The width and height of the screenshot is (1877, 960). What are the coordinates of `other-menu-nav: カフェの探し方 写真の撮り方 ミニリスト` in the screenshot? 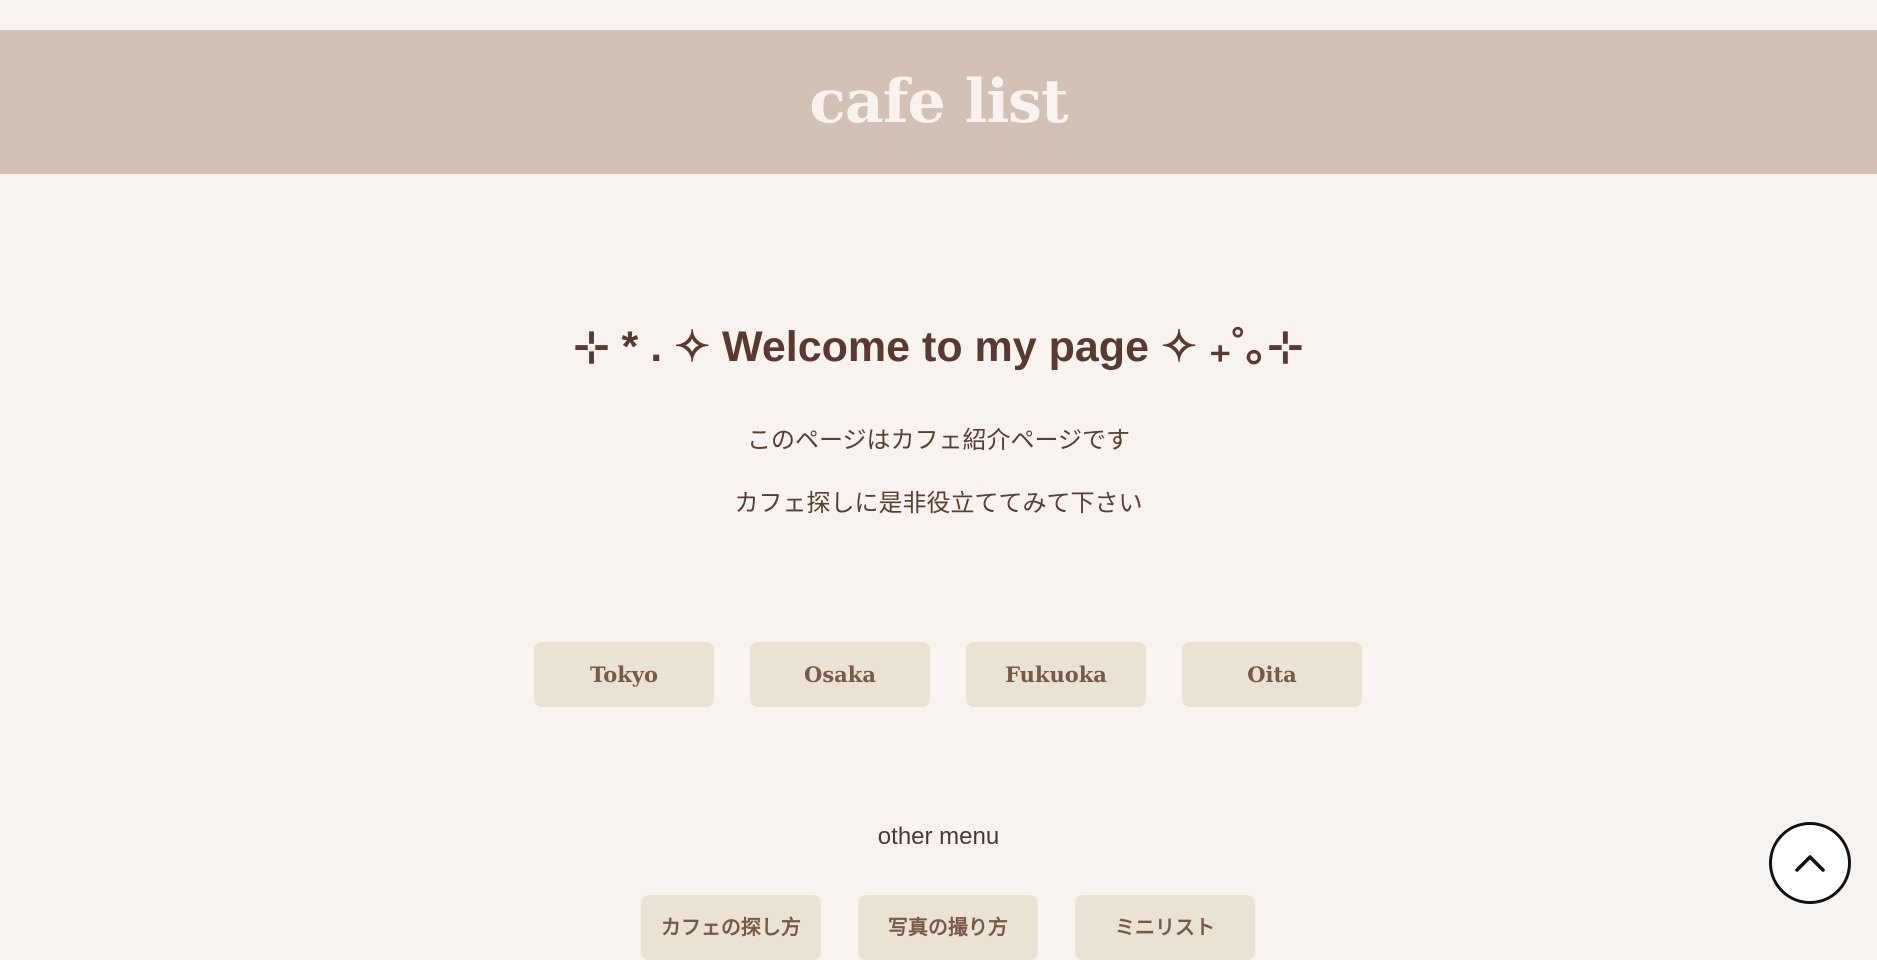 It's located at (948, 927).